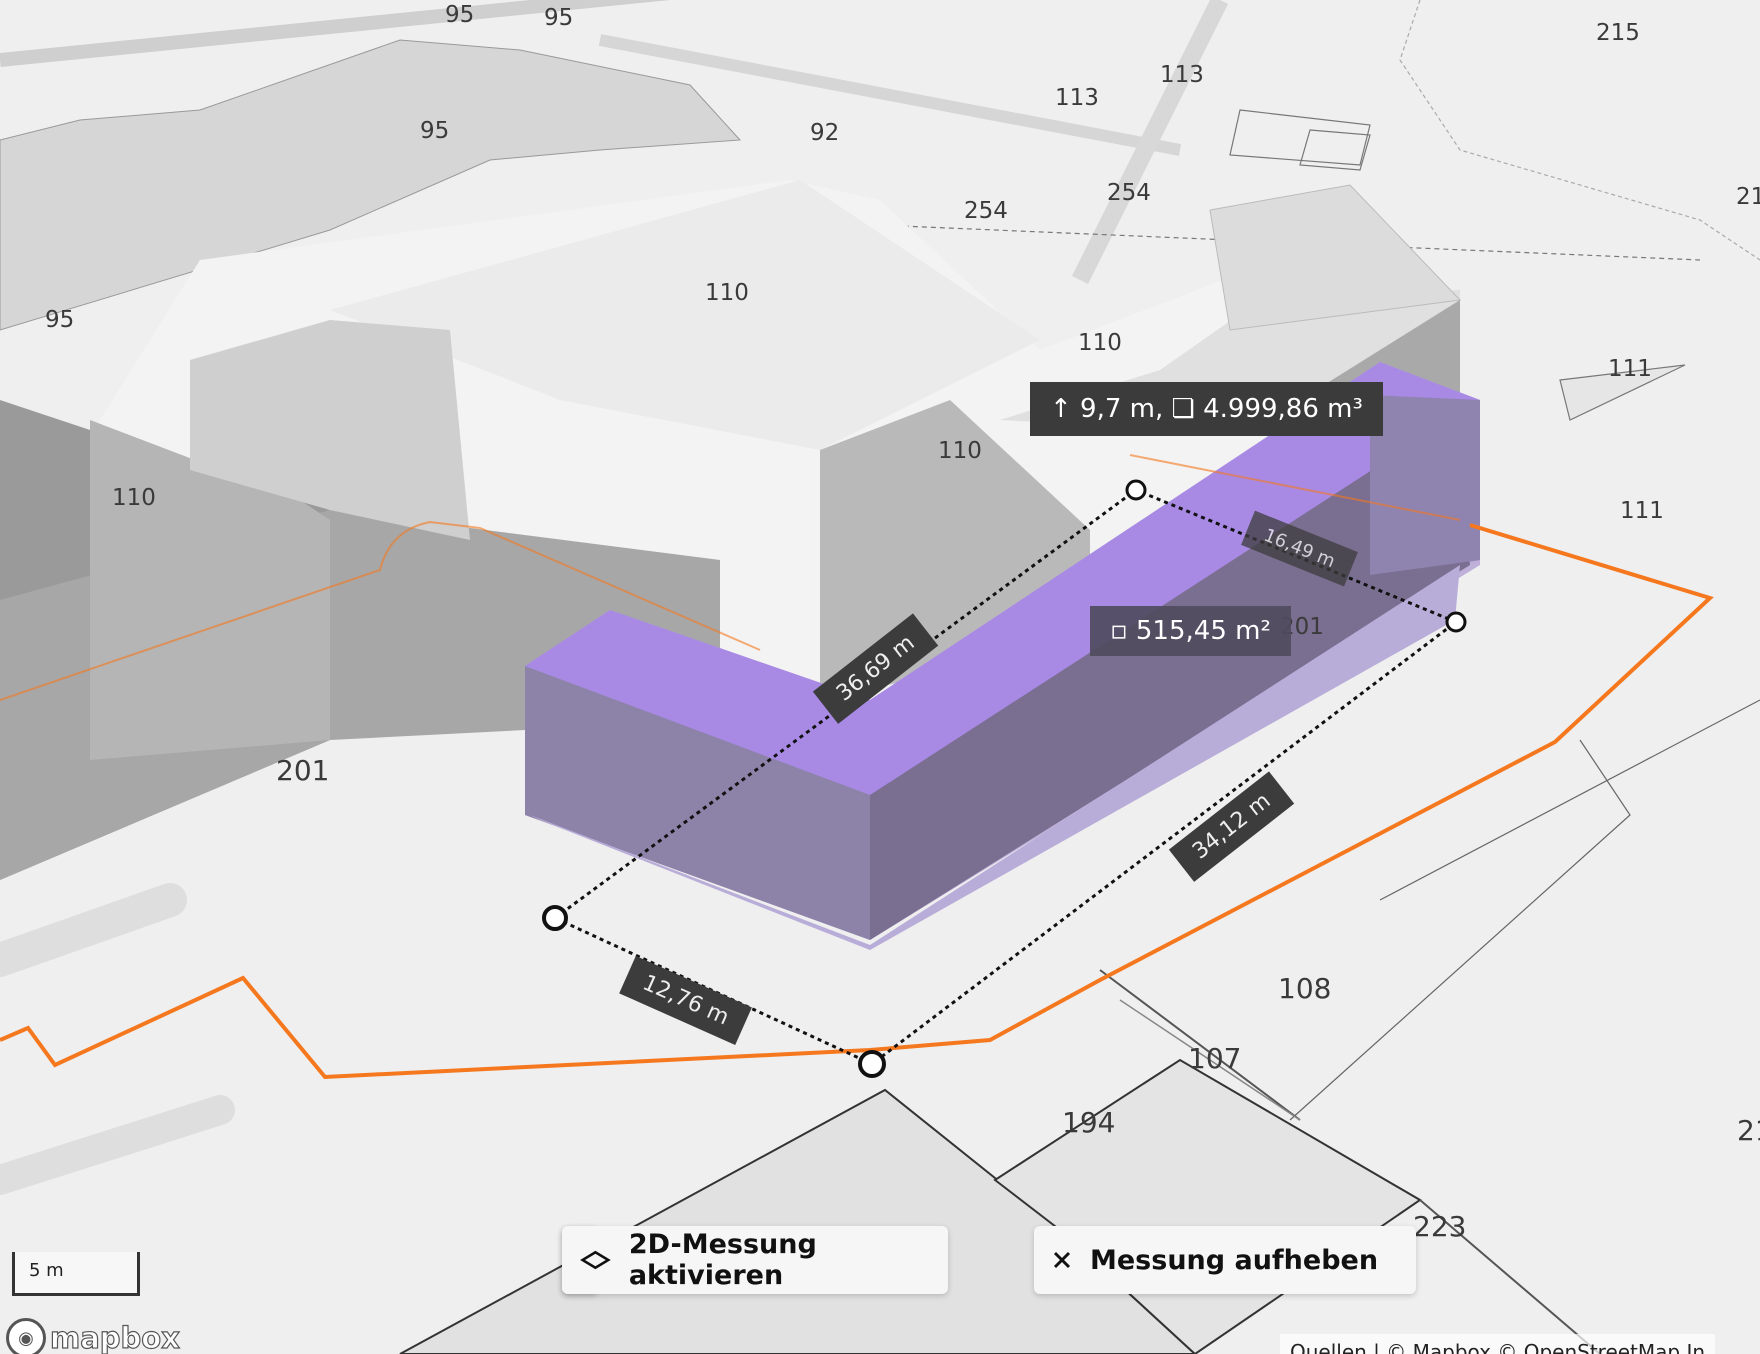  Describe the element at coordinates (26, 1336) in the screenshot. I see `mapbox-logo-icon: ◉` at that location.